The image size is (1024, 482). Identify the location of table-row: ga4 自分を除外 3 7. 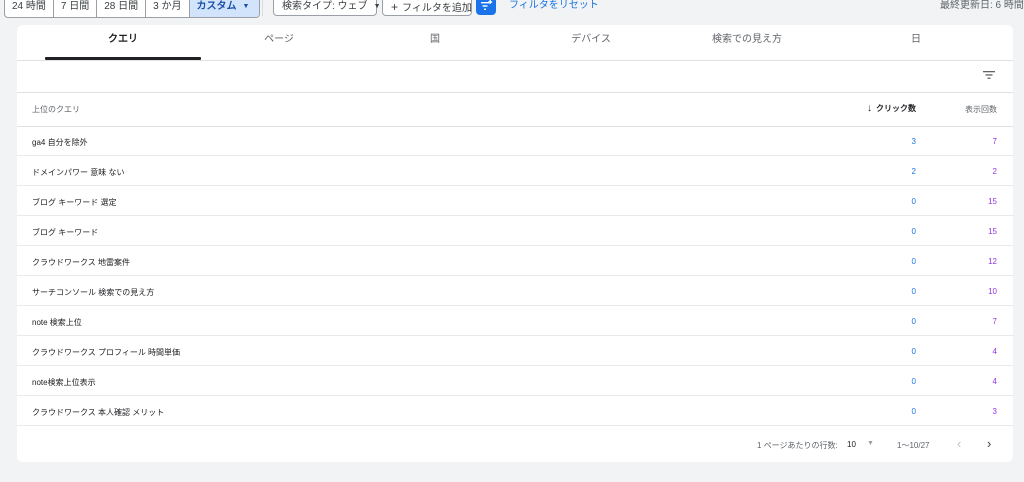
(515, 141).